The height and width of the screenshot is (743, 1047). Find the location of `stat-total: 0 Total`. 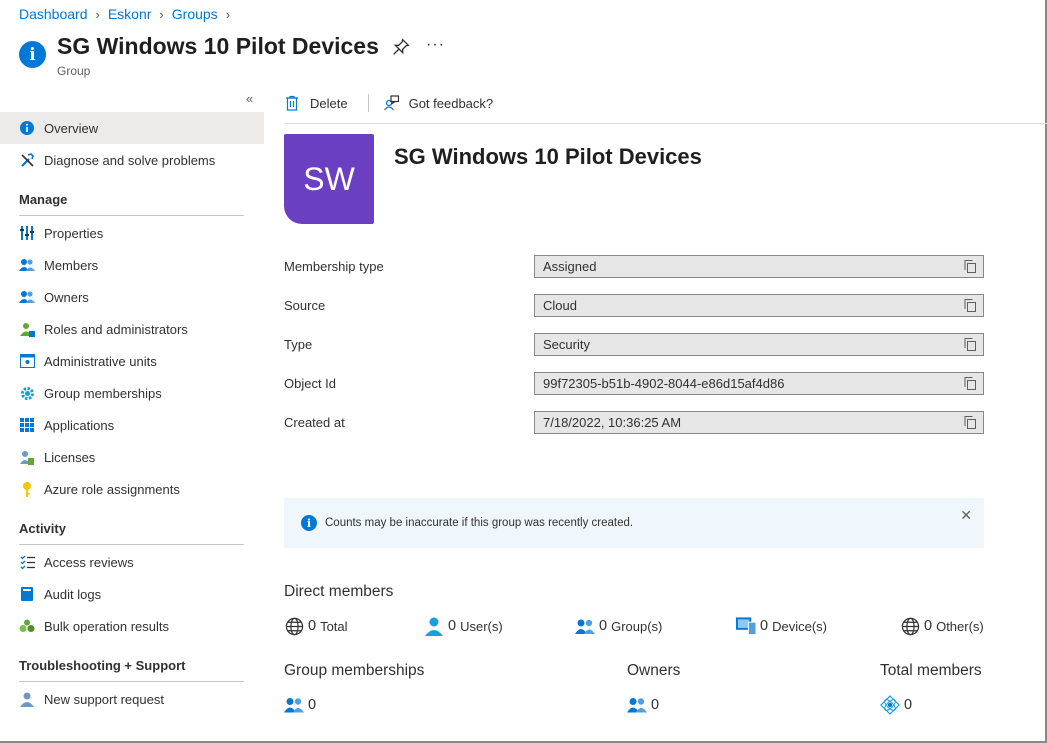

stat-total: 0 Total is located at coordinates (316, 626).